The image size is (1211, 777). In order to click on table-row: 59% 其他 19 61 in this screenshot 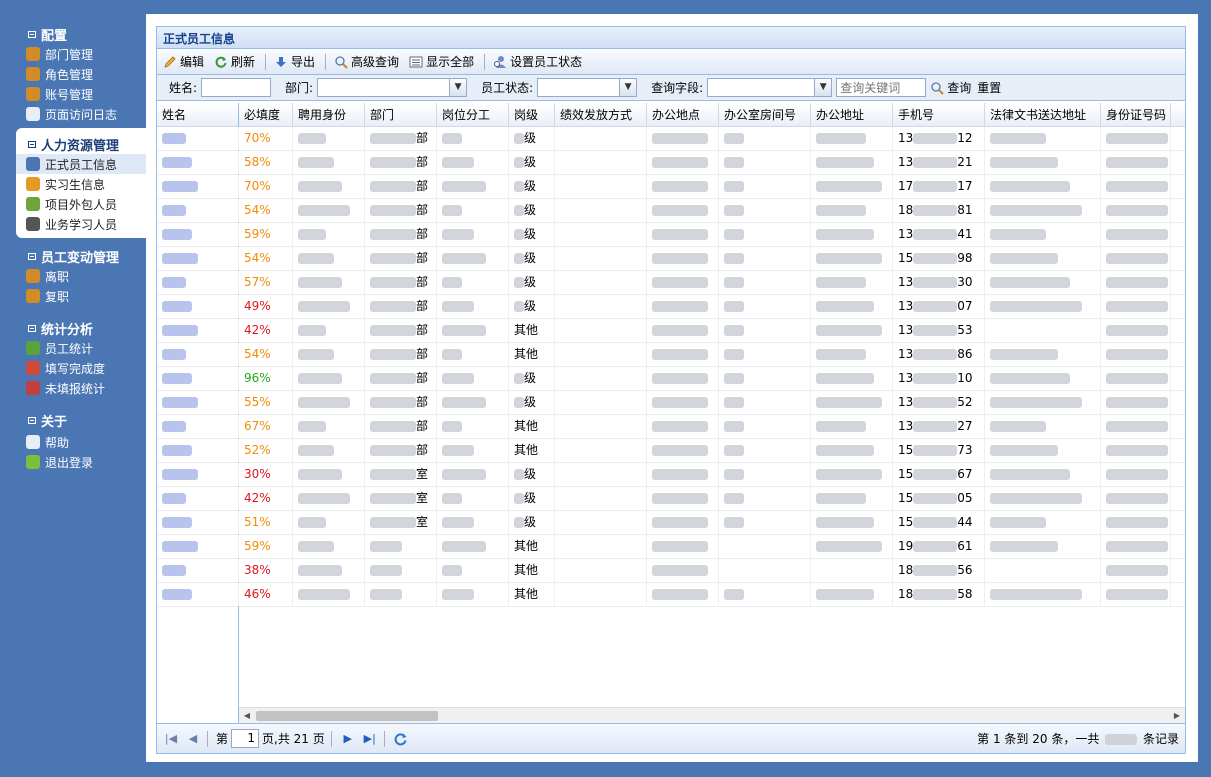, I will do `click(712, 547)`.